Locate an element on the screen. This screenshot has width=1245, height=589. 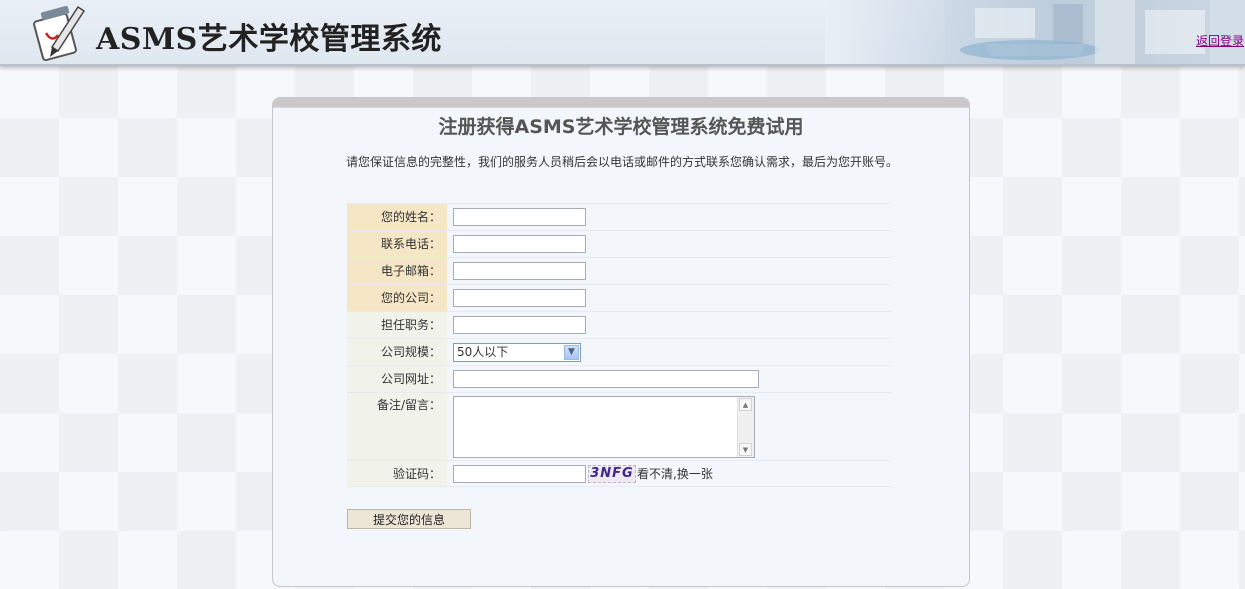
office-banner-image is located at coordinates (1035, 32).